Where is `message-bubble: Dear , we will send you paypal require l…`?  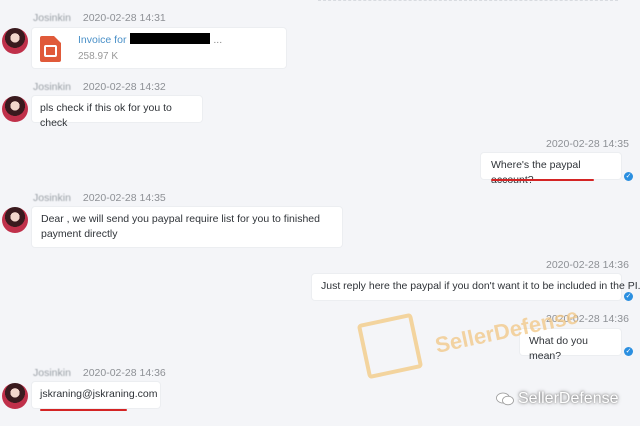
message-bubble: Dear , we will send you paypal require l… is located at coordinates (187, 227).